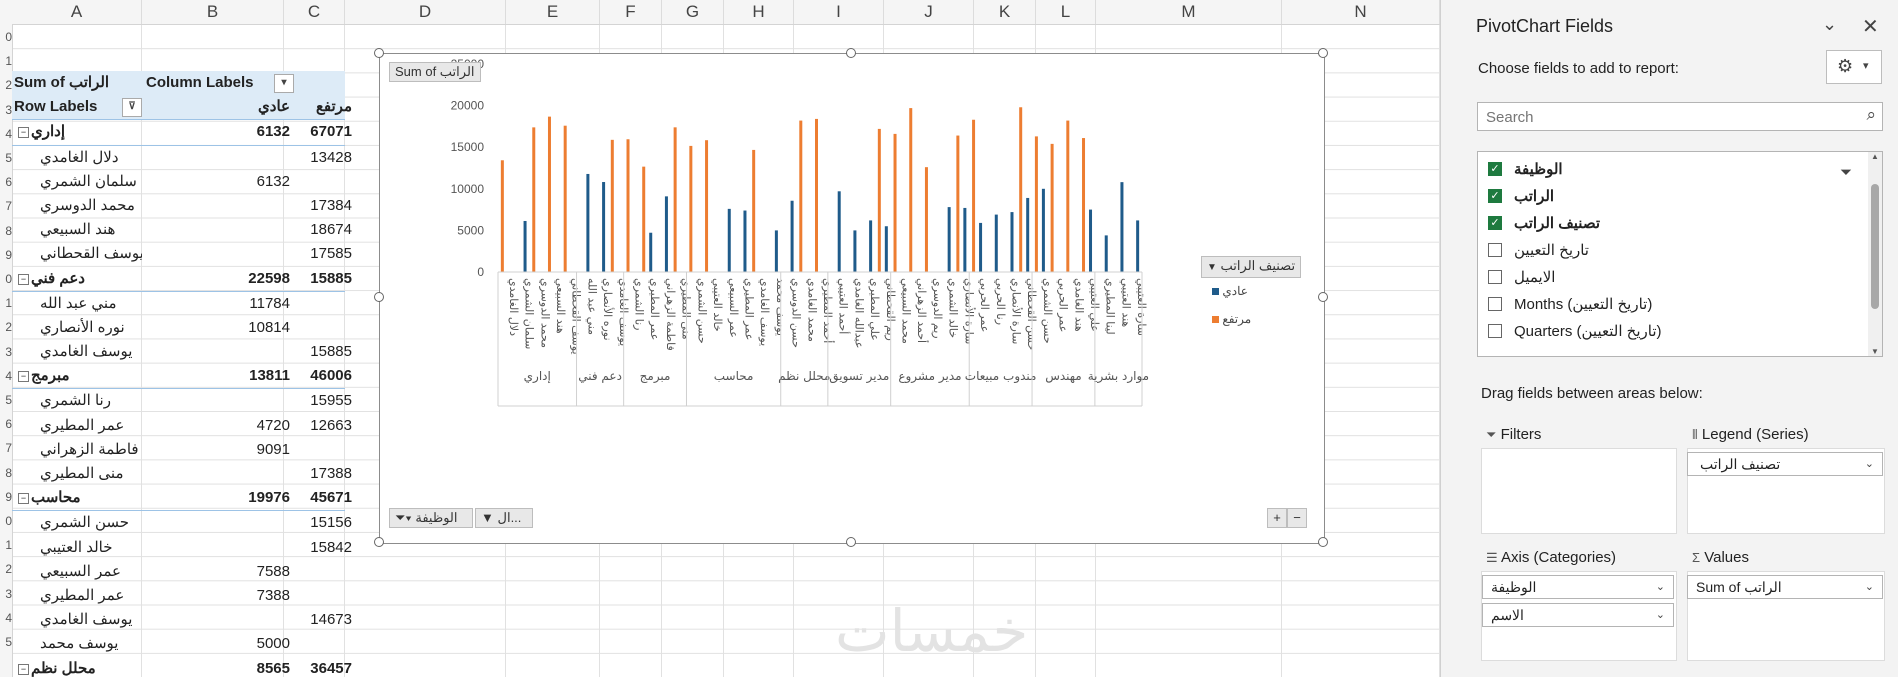  I want to click on pivot-item-row: خالد العتيبي 15842, so click(182, 548).